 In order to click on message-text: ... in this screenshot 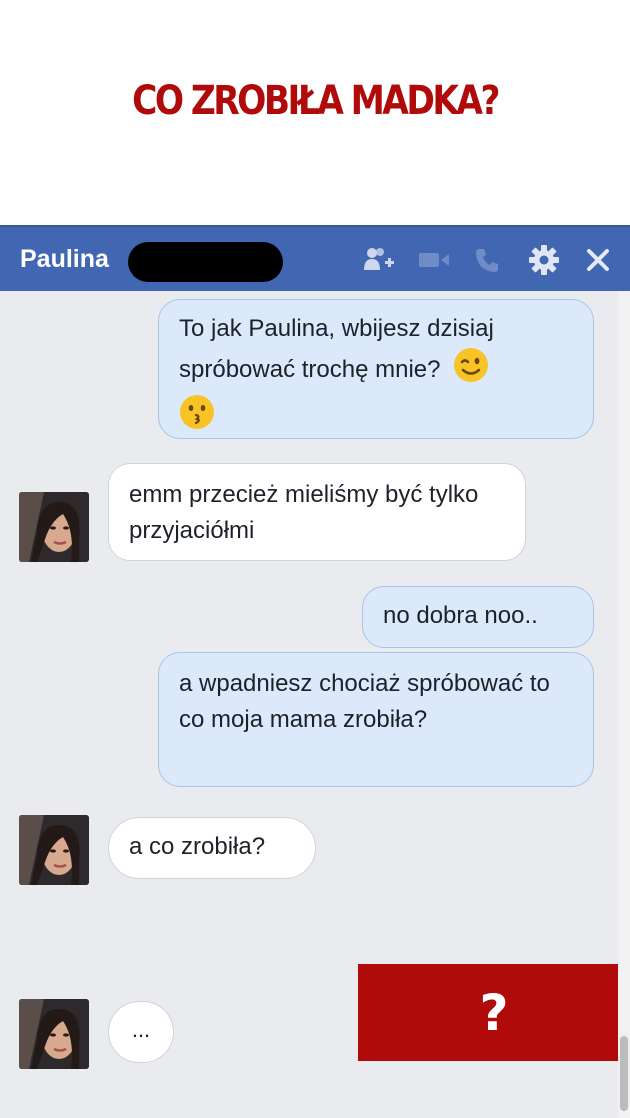, I will do `click(141, 1029)`.